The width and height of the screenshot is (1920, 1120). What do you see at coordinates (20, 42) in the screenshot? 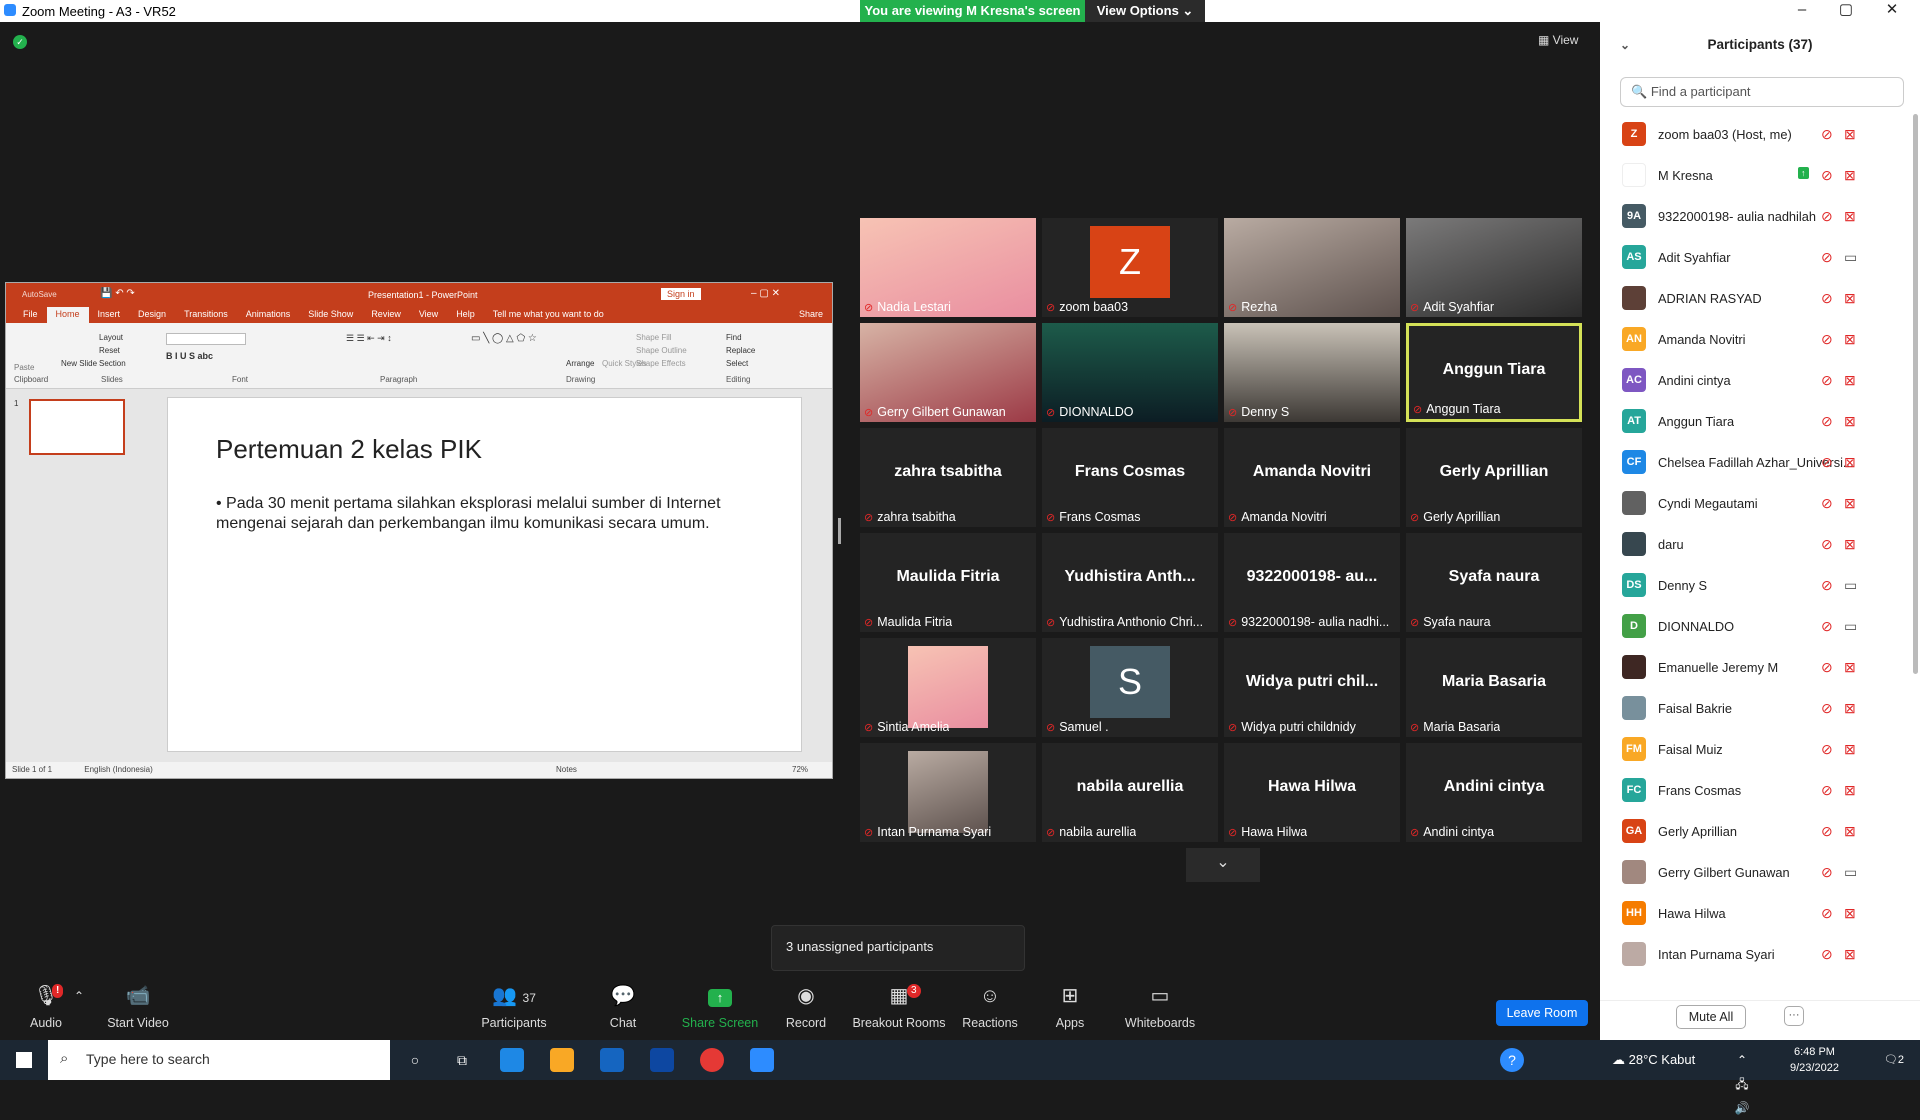
I see `security-shield-icon: ✓` at bounding box center [20, 42].